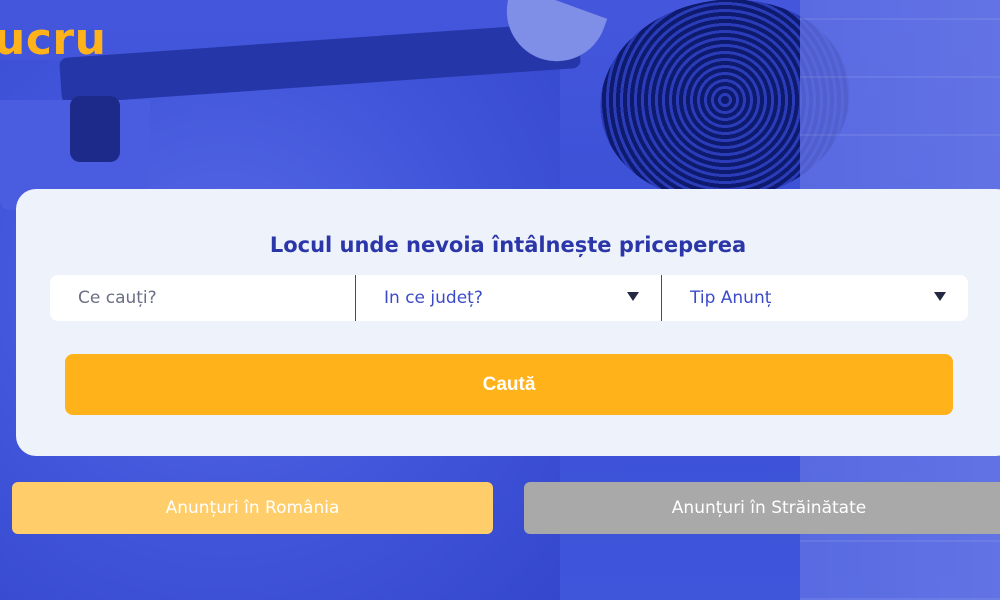 This screenshot has height=600, width=1000. I want to click on listing-type-select-label: Tip Anunț, so click(731, 298).